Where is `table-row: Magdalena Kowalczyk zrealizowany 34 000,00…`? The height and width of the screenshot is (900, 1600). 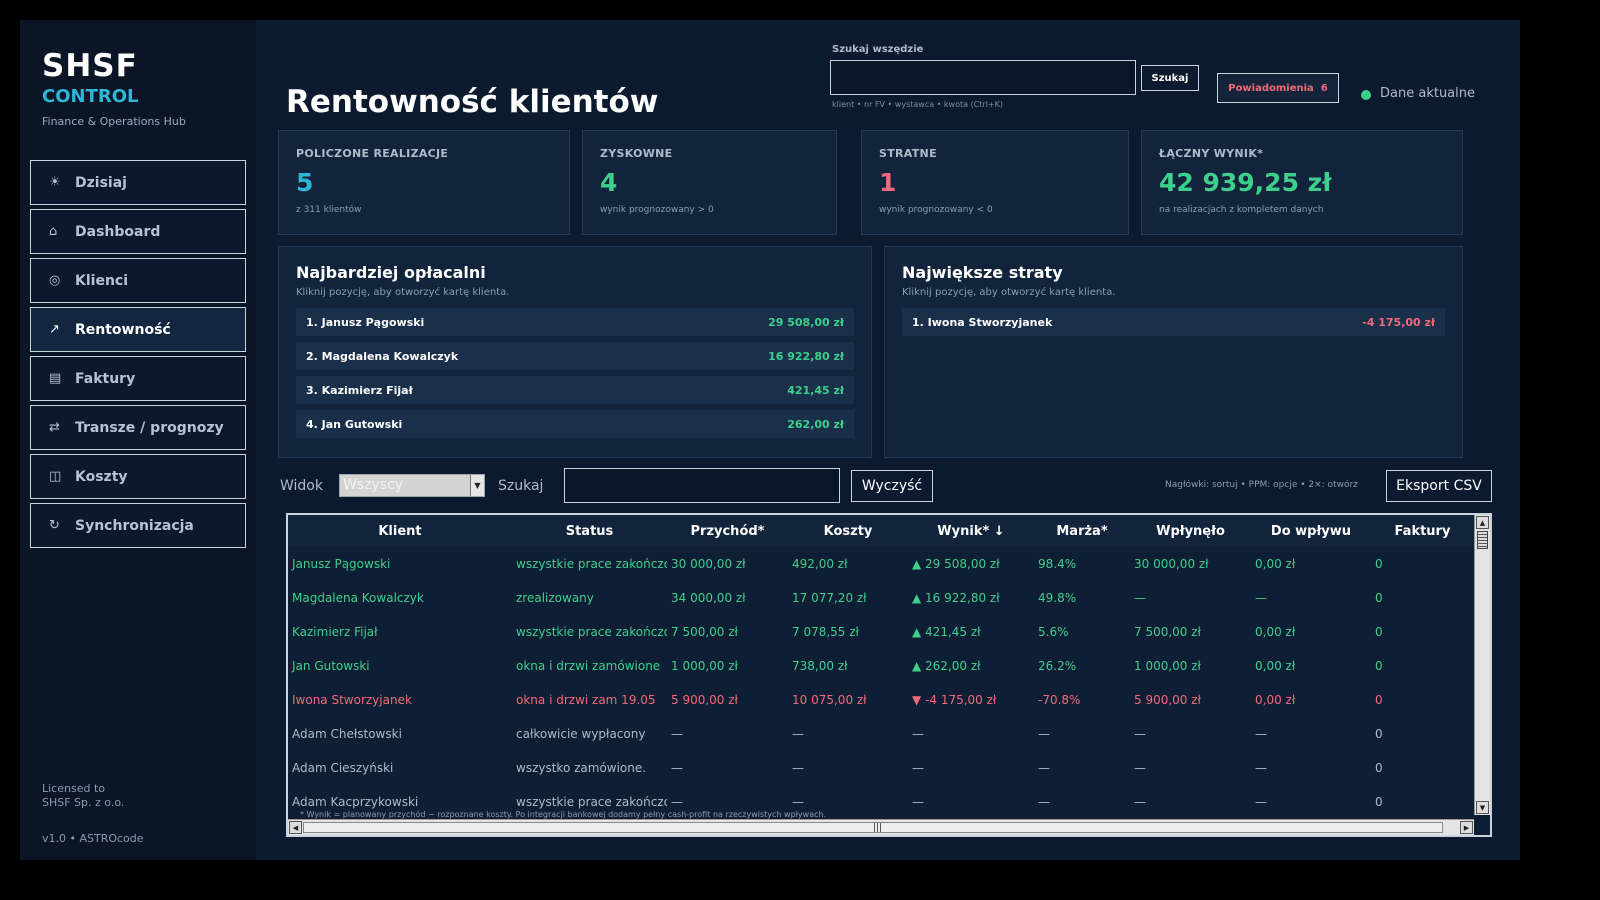
table-row: Magdalena Kowalczyk zrealizowany 34 000,00… is located at coordinates (881, 598).